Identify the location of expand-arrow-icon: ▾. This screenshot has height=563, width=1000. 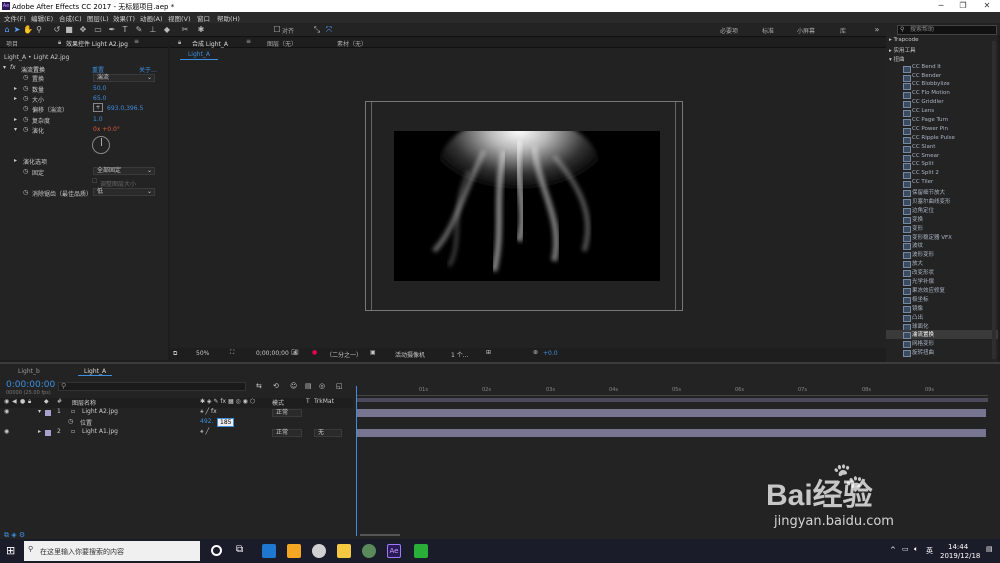
(39, 411).